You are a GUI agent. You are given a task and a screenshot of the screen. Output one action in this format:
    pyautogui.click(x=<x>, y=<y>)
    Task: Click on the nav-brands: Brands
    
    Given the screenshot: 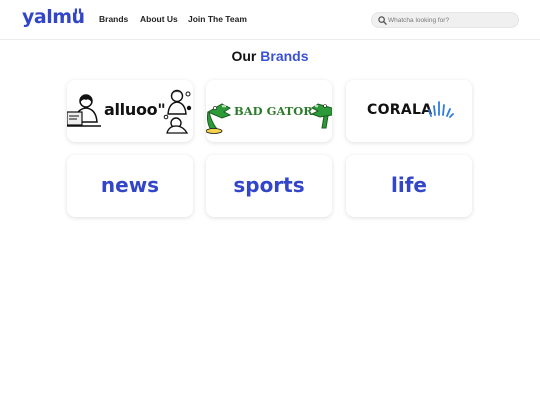 What is the action you would take?
    pyautogui.click(x=113, y=19)
    